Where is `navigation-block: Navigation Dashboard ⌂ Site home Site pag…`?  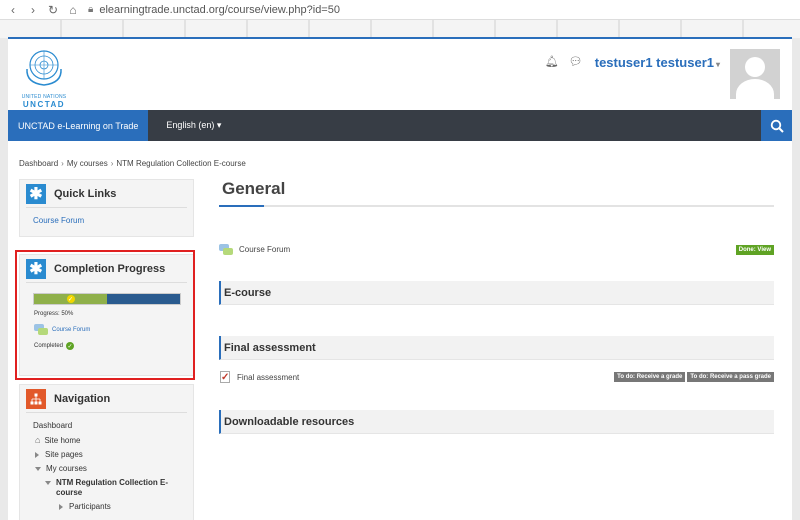
navigation-block: Navigation Dashboard ⌂ Site home Site pag… is located at coordinates (106, 452).